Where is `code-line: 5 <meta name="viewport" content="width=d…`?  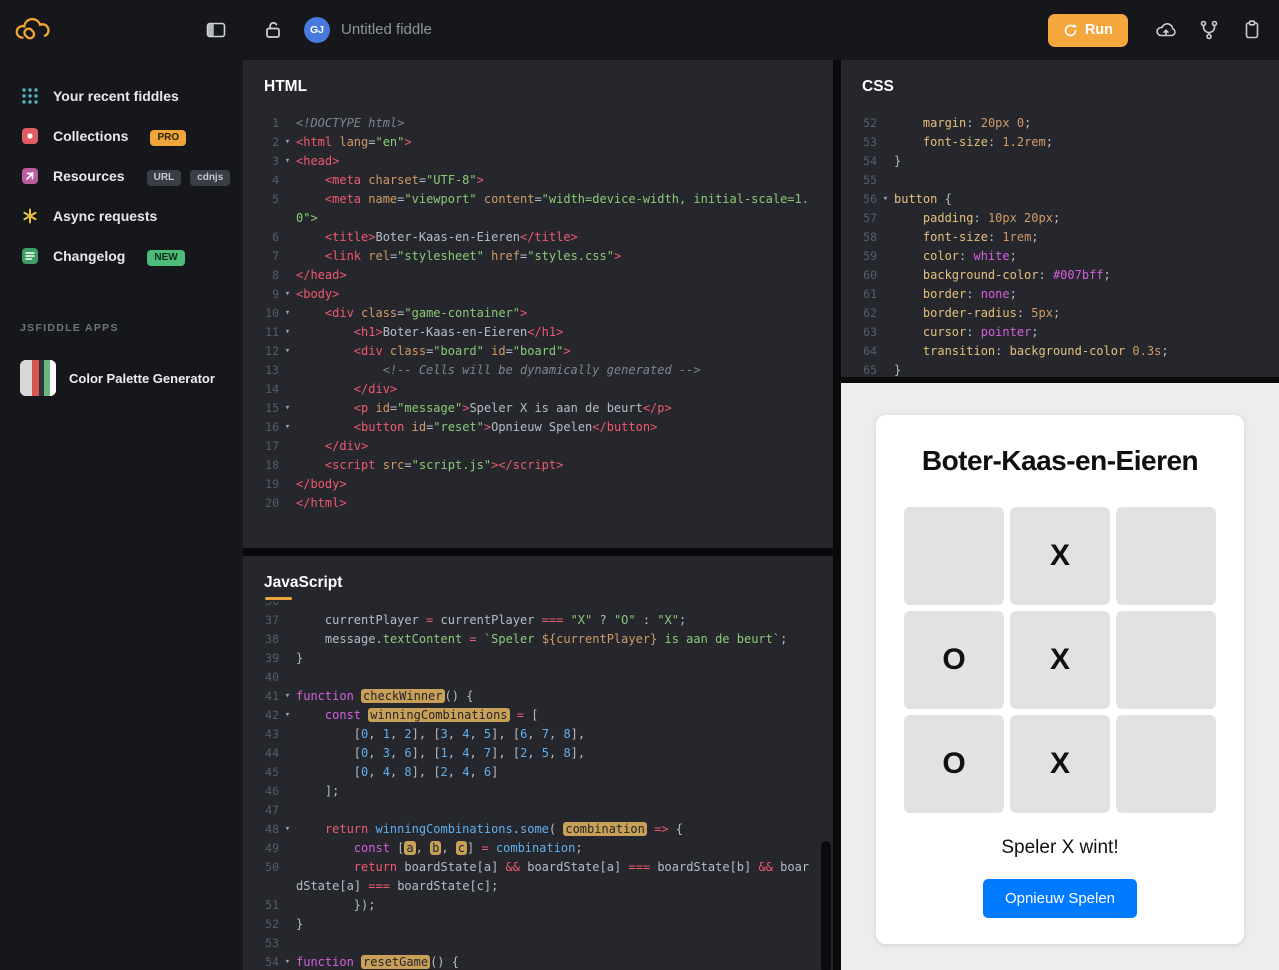 code-line: 5 <meta name="viewport" content="width=d… is located at coordinates (540, 199).